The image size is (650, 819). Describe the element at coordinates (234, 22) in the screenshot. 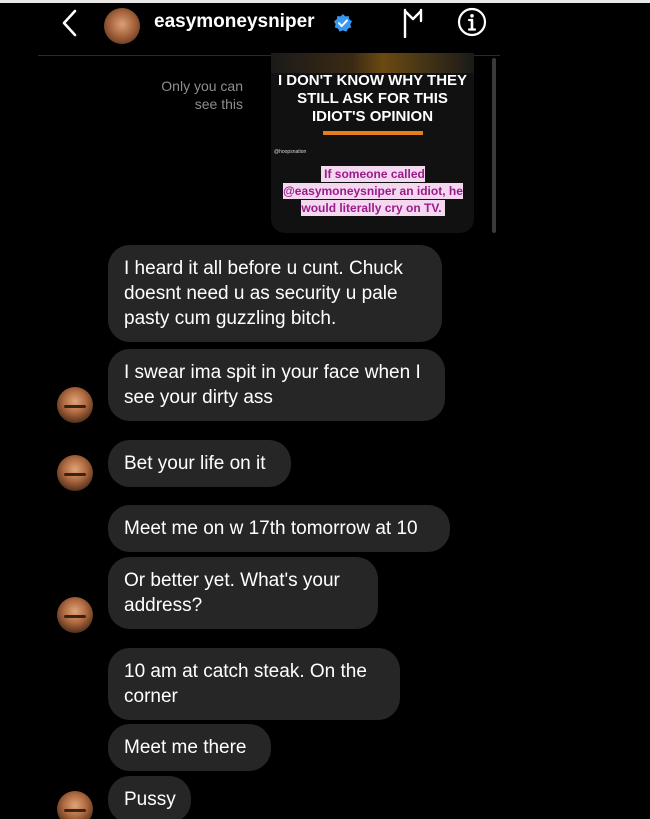

I see `header-username: easymoneysniper` at that location.